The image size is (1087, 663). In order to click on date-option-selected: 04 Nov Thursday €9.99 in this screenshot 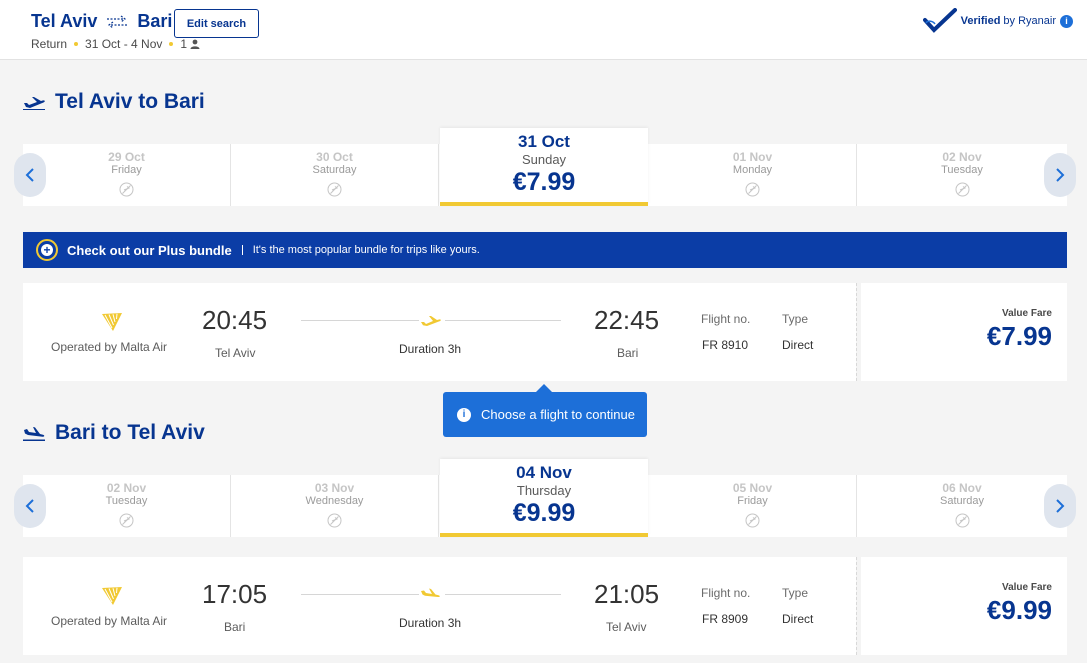, I will do `click(544, 498)`.